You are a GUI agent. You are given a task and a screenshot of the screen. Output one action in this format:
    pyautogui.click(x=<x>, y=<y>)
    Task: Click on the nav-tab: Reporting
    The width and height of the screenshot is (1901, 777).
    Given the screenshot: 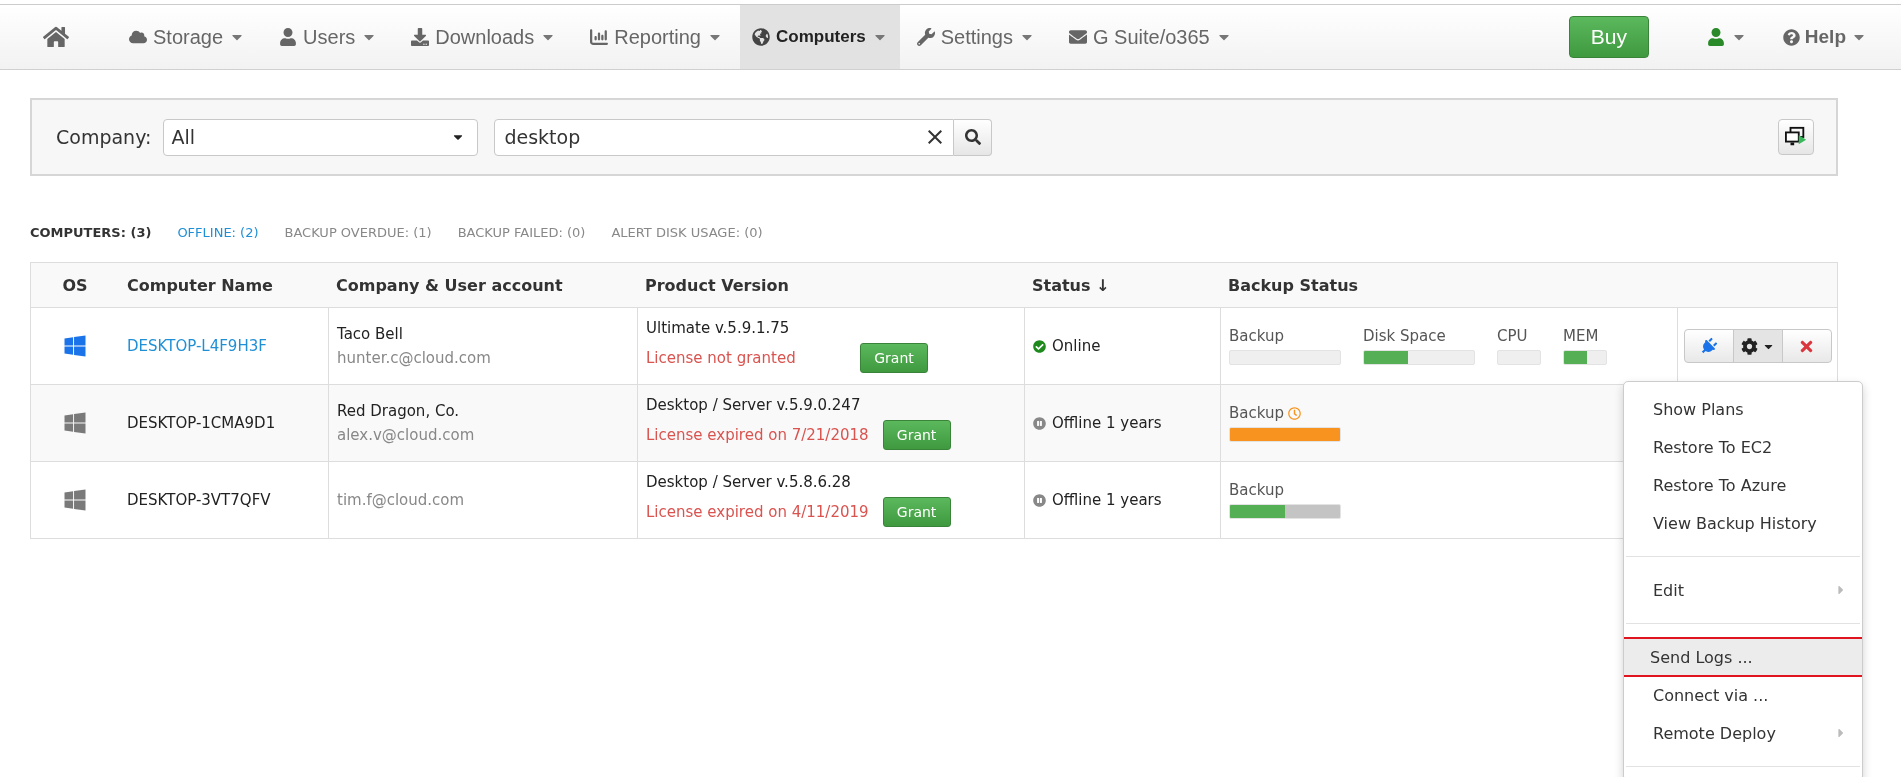 What is the action you would take?
    pyautogui.click(x=656, y=37)
    